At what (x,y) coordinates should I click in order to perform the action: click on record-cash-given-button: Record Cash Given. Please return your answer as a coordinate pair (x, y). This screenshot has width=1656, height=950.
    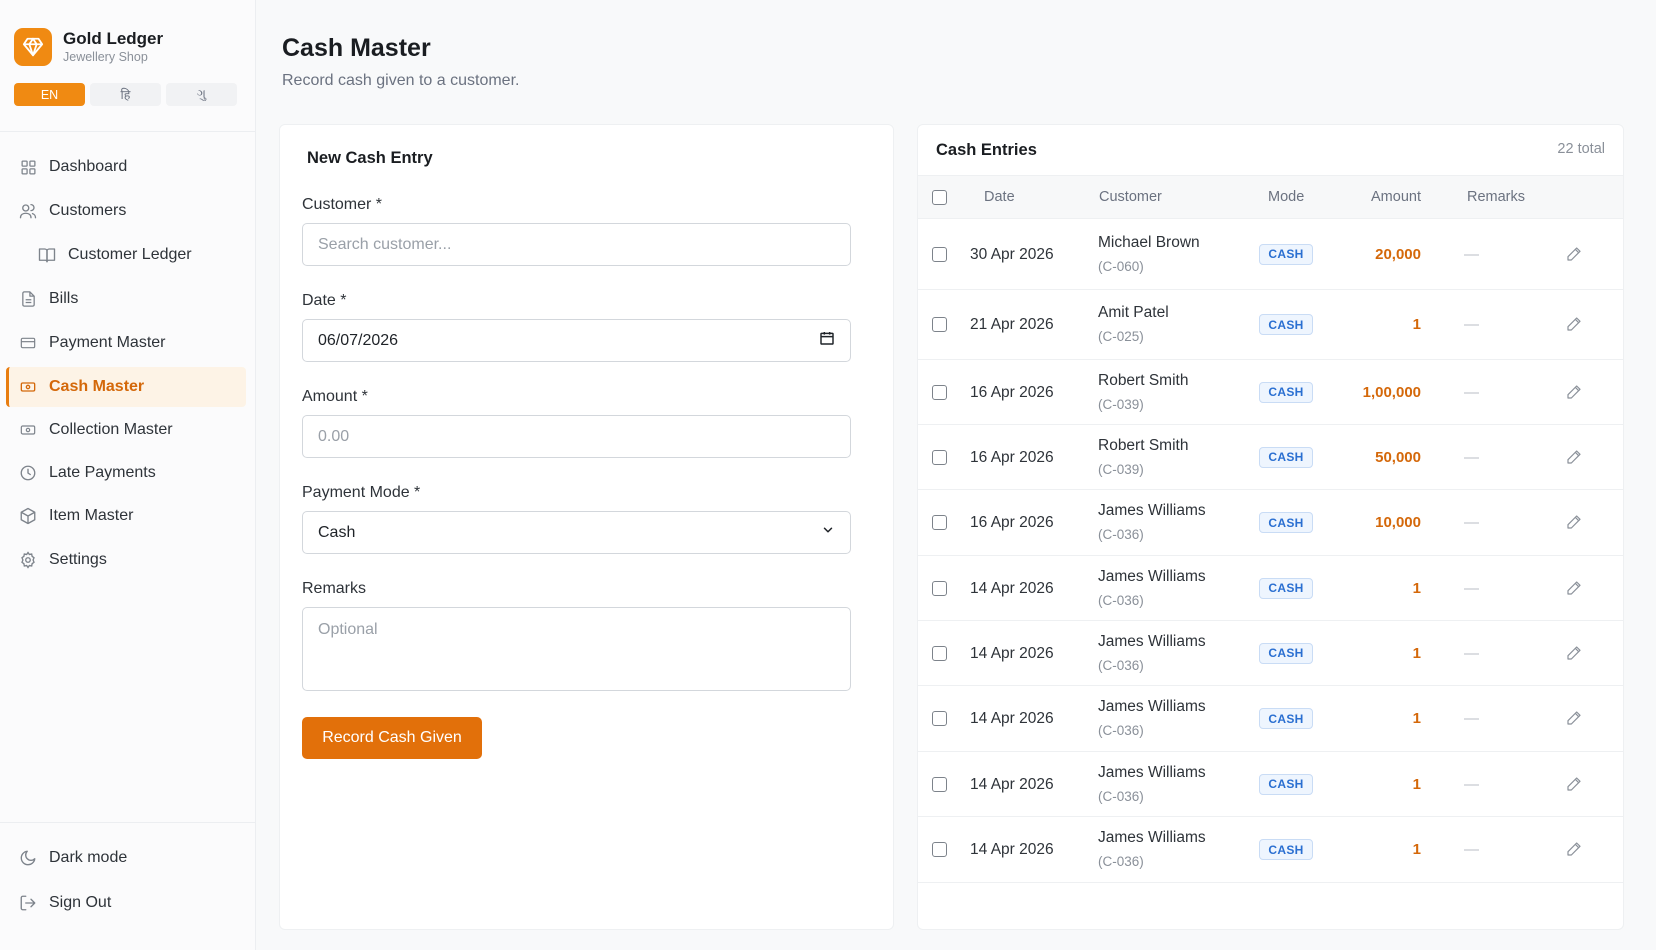
    Looking at the image, I should click on (392, 738).